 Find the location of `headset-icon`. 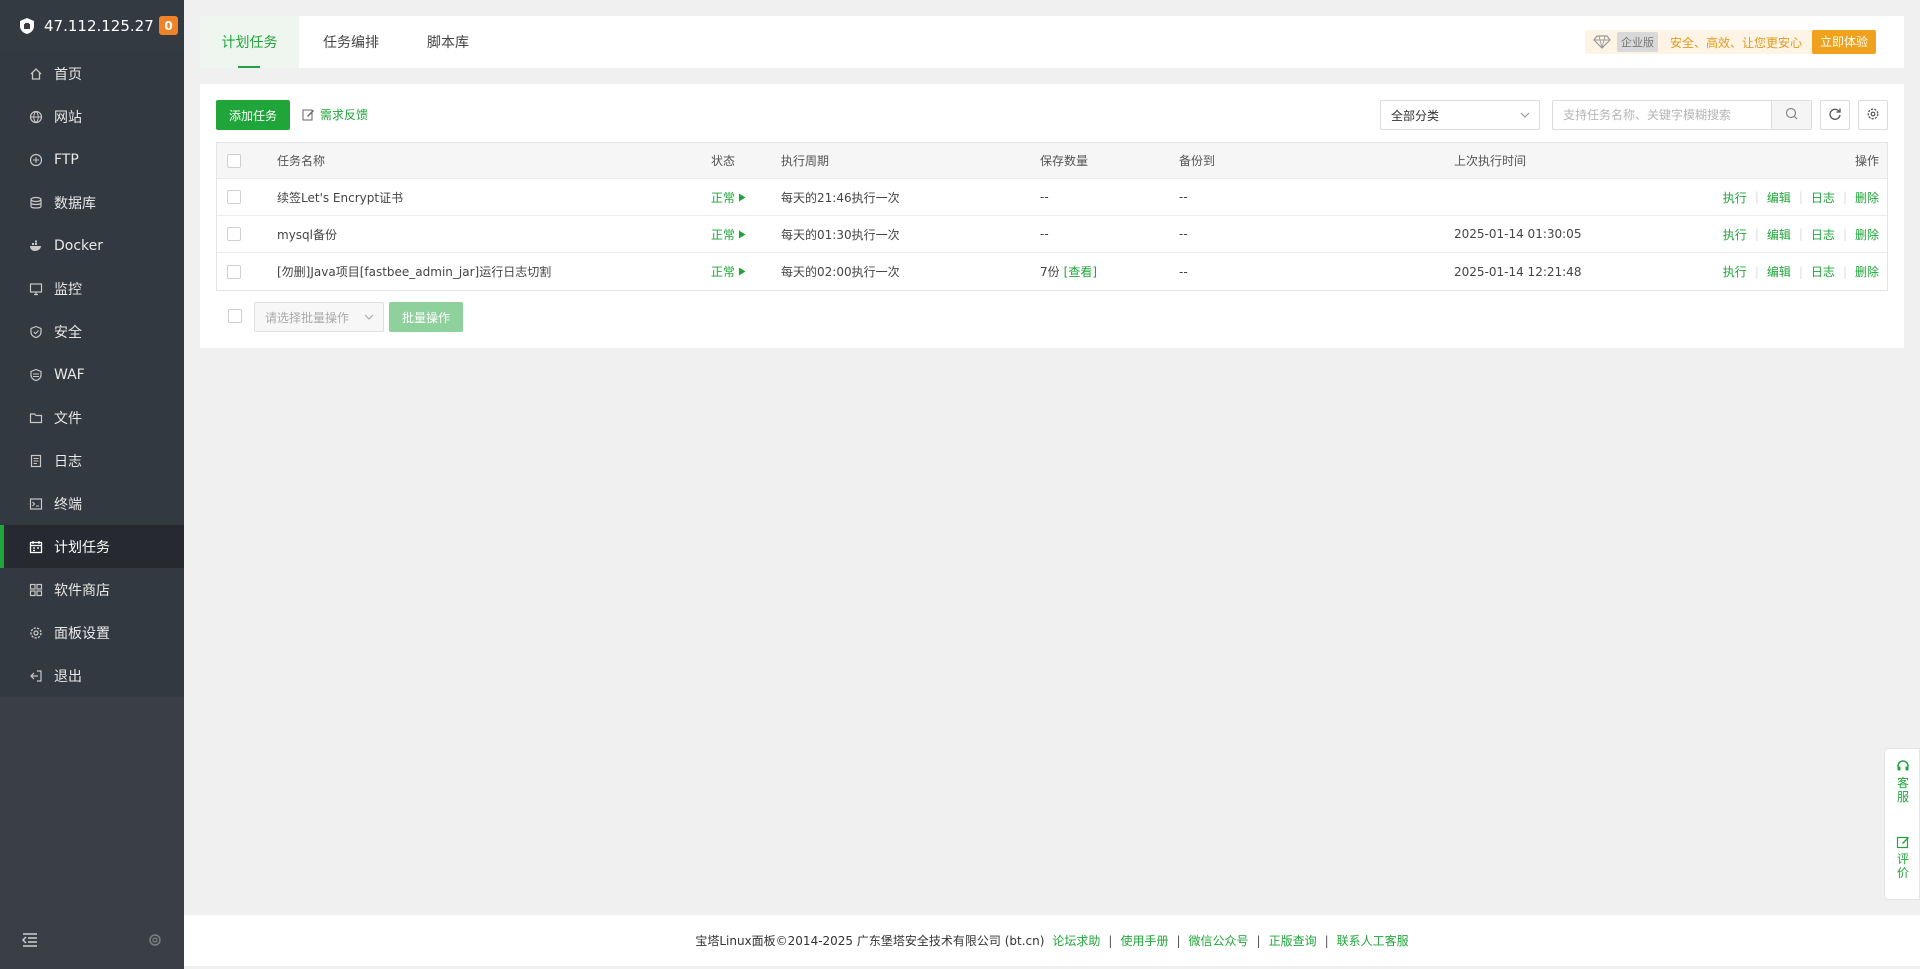

headset-icon is located at coordinates (1903, 767).